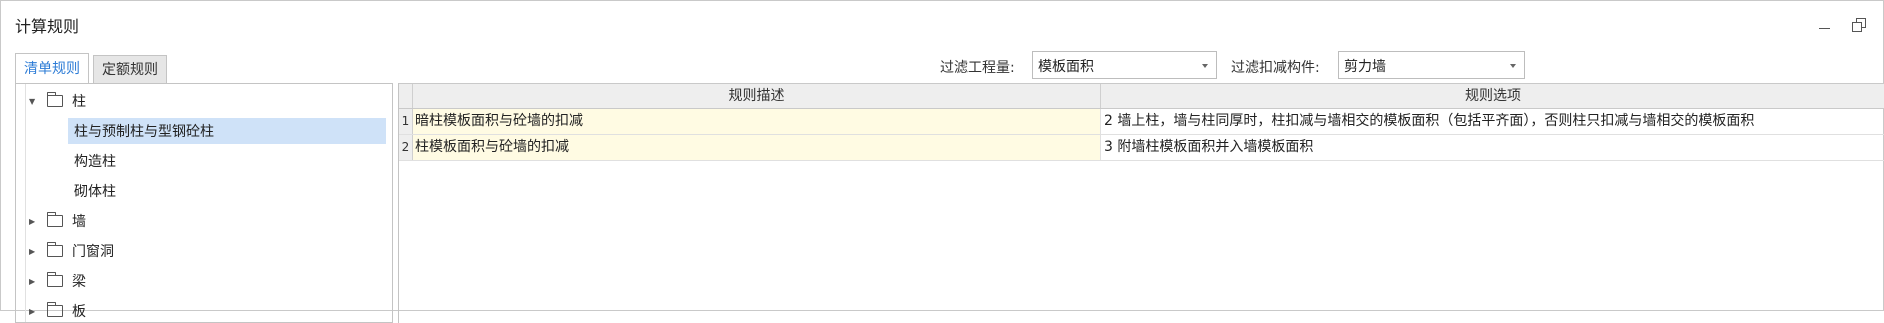 This screenshot has width=1884, height=323. Describe the element at coordinates (79, 312) in the screenshot. I see `tree-group-label: 板` at that location.